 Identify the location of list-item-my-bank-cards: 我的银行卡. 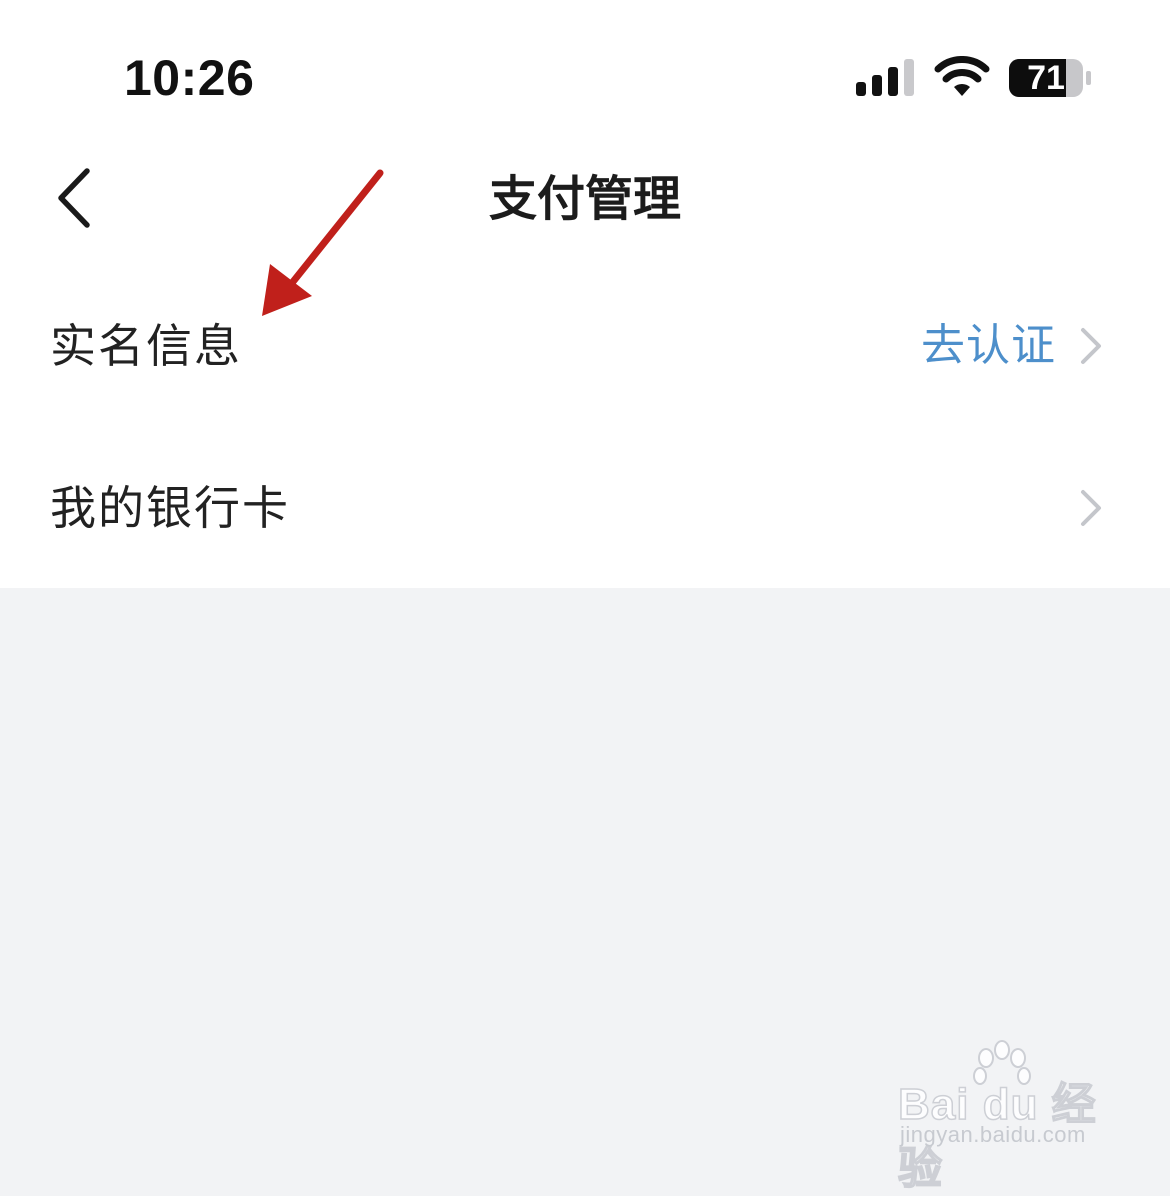
(585, 508).